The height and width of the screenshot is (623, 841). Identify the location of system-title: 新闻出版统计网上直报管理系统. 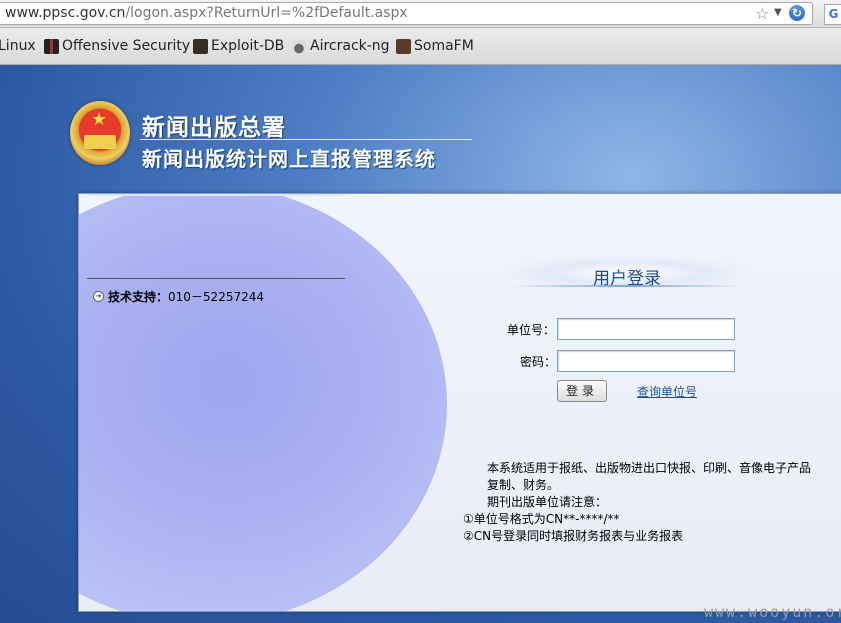
(289, 159).